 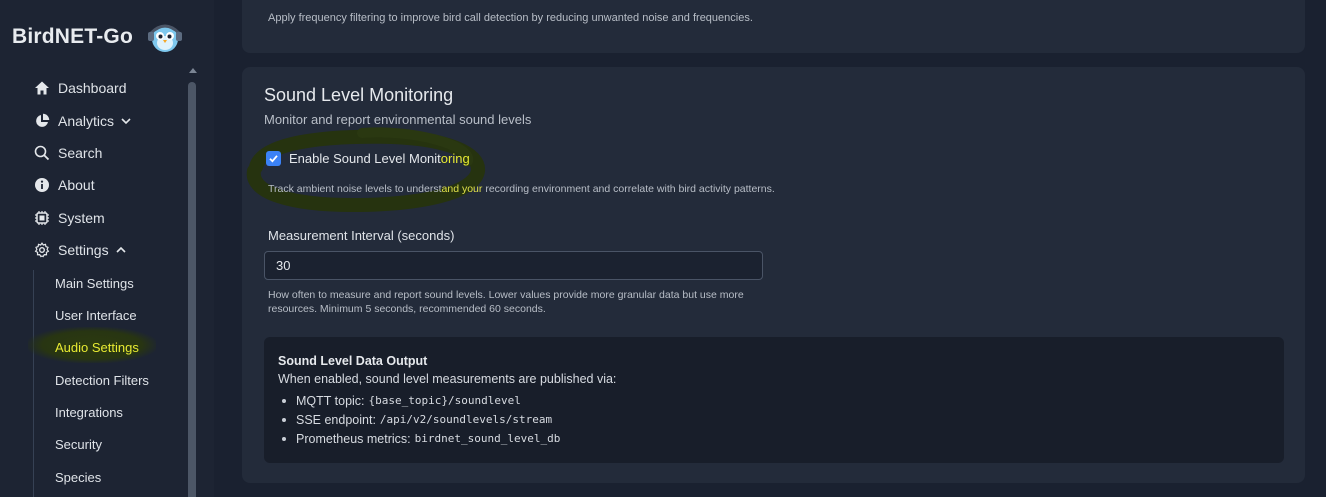 What do you see at coordinates (192, 289) in the screenshot?
I see `scrollbar-thumb` at bounding box center [192, 289].